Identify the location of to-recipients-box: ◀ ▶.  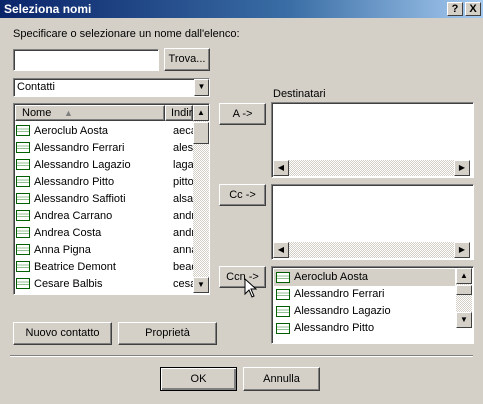
(372, 140).